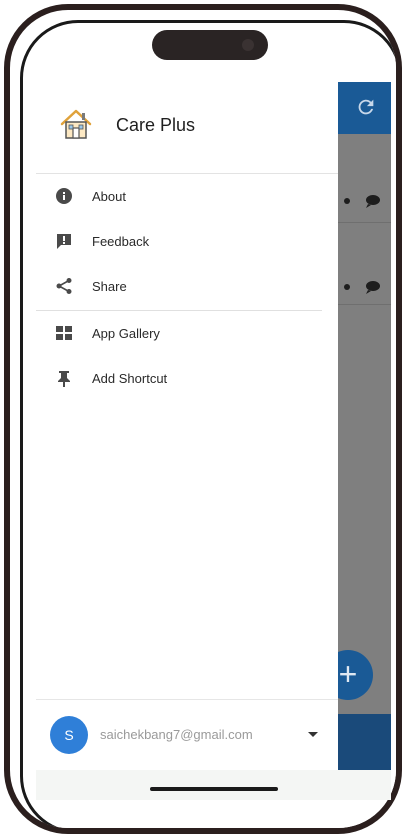  I want to click on menu-label: Add Shortcut, so click(130, 378).